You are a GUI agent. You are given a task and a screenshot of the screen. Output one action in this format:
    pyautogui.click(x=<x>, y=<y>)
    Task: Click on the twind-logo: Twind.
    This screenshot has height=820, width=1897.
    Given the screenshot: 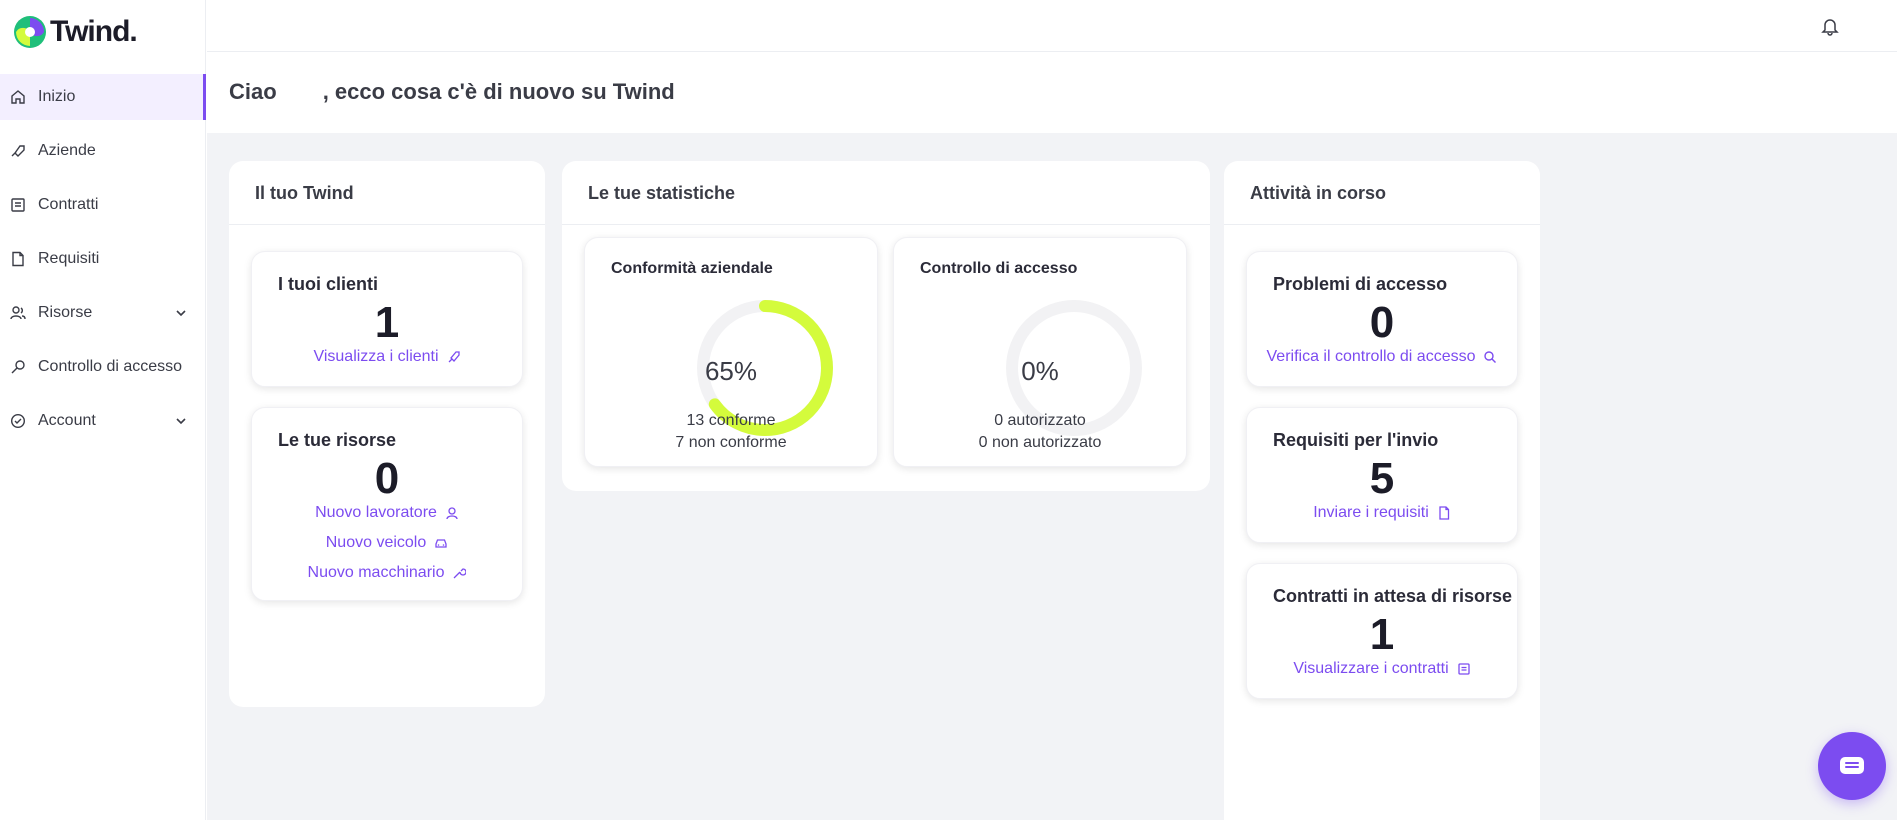 What is the action you would take?
    pyautogui.click(x=75, y=32)
    